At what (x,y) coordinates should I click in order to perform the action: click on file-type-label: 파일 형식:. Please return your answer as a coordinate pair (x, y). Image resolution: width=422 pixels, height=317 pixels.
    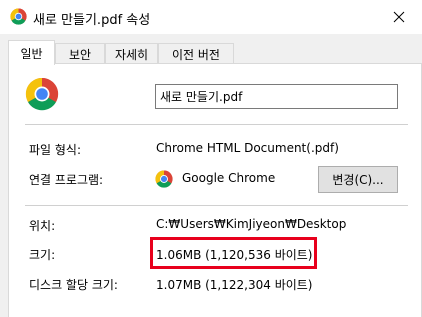
    Looking at the image, I should click on (55, 150).